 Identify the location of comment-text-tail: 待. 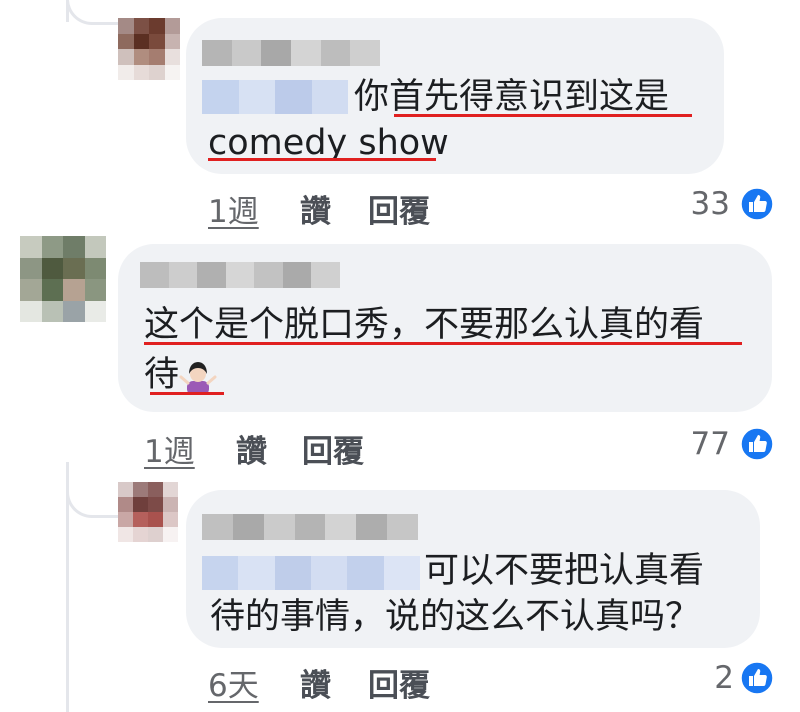
(162, 375).